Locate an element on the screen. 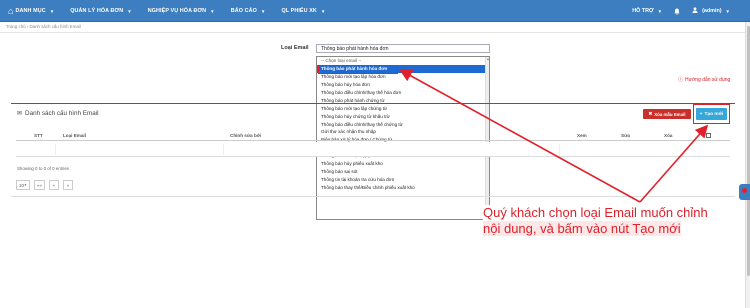  col-delete: Xóa is located at coordinates (668, 135).